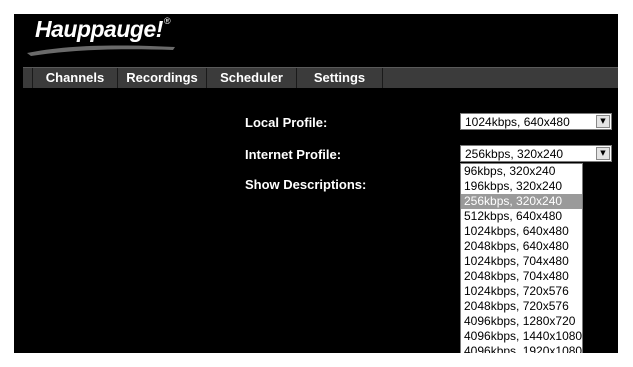 This screenshot has width=633, height=367. What do you see at coordinates (521, 231) in the screenshot?
I see `dropdown-option: 1024kbps, 640x480` at bounding box center [521, 231].